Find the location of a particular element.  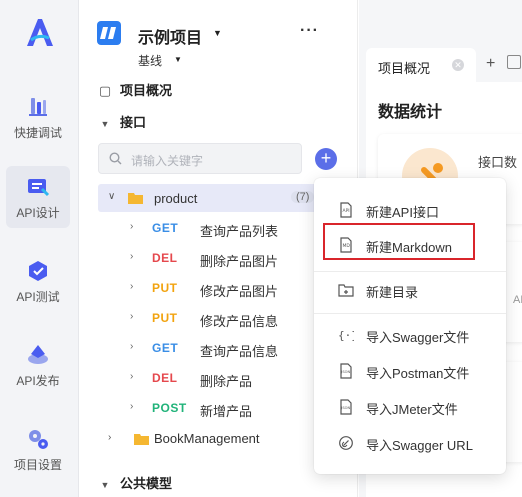

svg-text: API is located at coordinates (346, 211).